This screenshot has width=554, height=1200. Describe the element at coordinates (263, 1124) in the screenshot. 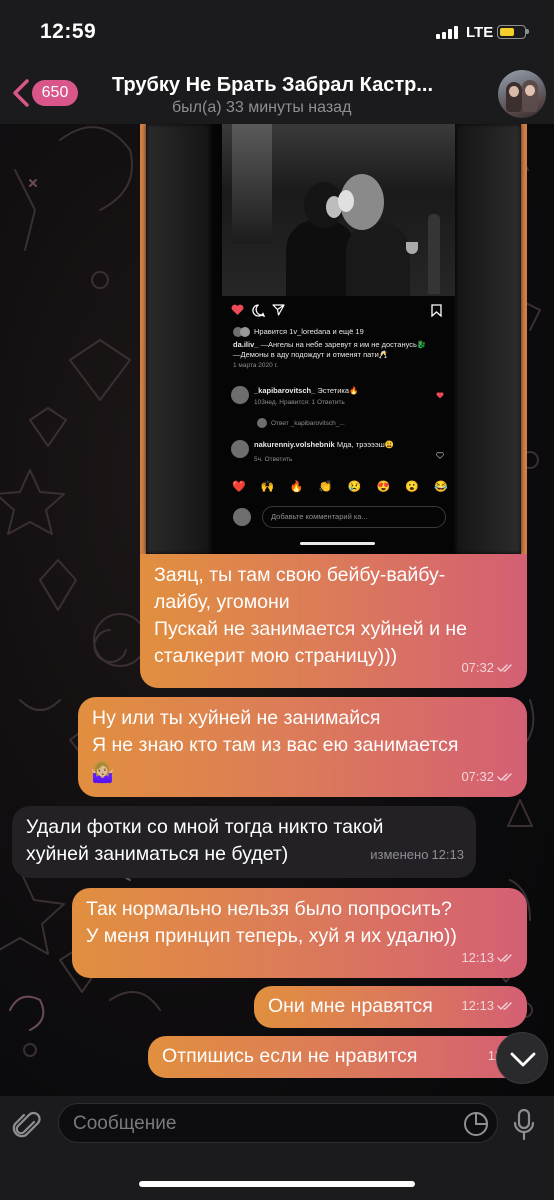

I see `message-input` at that location.